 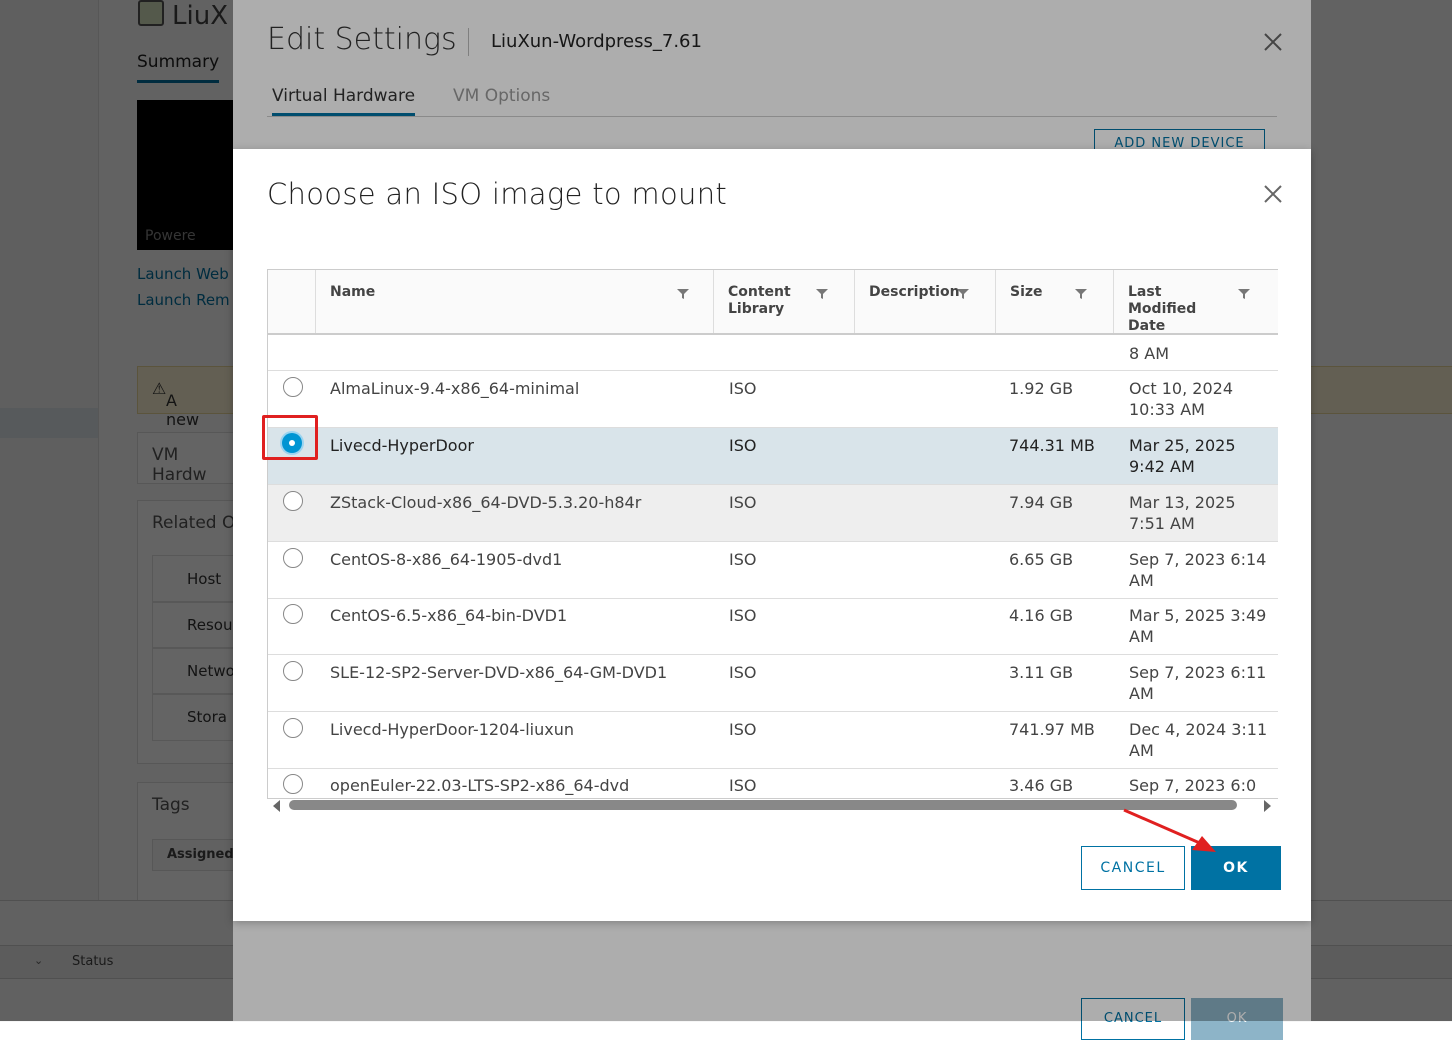 What do you see at coordinates (1041, 615) in the screenshot?
I see `row-size: 4.16 GB` at bounding box center [1041, 615].